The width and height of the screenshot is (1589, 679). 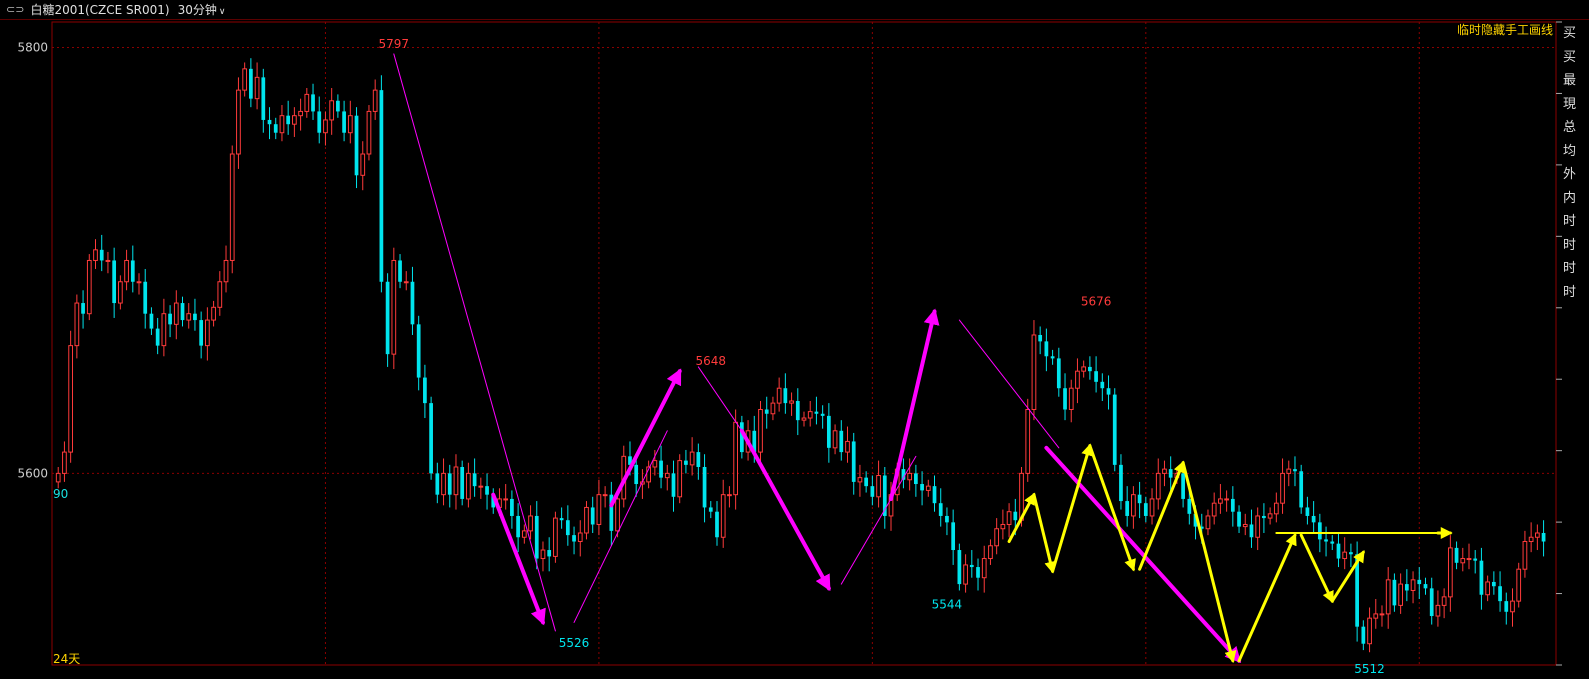 What do you see at coordinates (197, 10) in the screenshot?
I see `period-label: 30分钟` at bounding box center [197, 10].